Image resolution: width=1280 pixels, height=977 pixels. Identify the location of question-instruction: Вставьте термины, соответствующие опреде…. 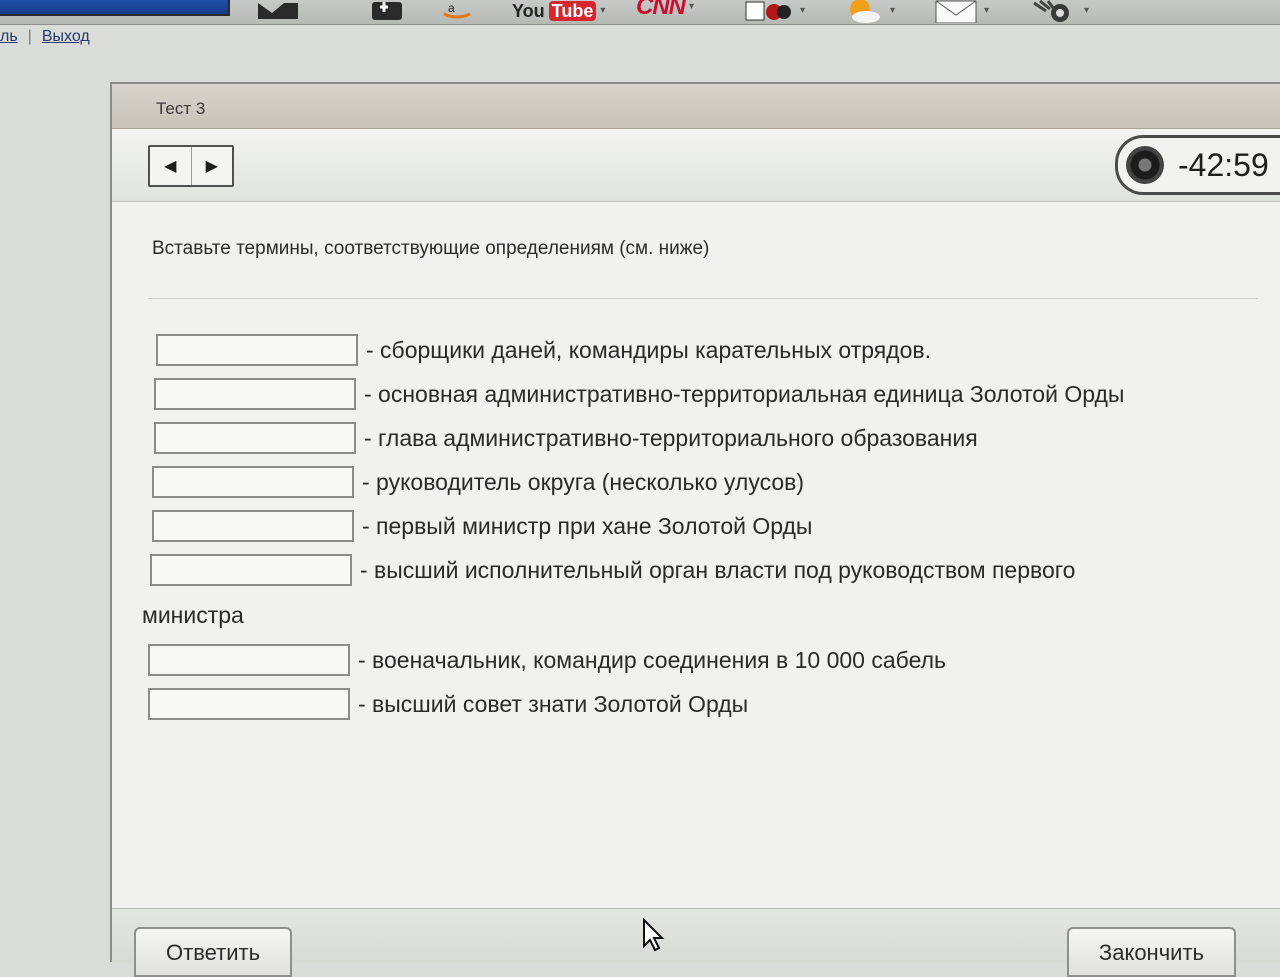
(431, 248).